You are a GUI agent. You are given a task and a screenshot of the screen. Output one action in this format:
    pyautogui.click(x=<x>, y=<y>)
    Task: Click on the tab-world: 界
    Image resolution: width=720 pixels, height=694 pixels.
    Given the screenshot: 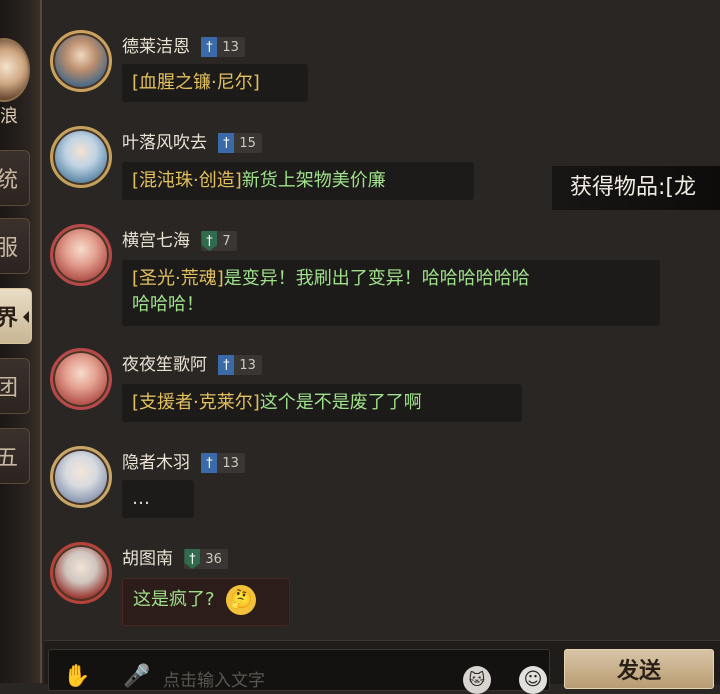 What is the action you would take?
    pyautogui.click(x=16, y=316)
    